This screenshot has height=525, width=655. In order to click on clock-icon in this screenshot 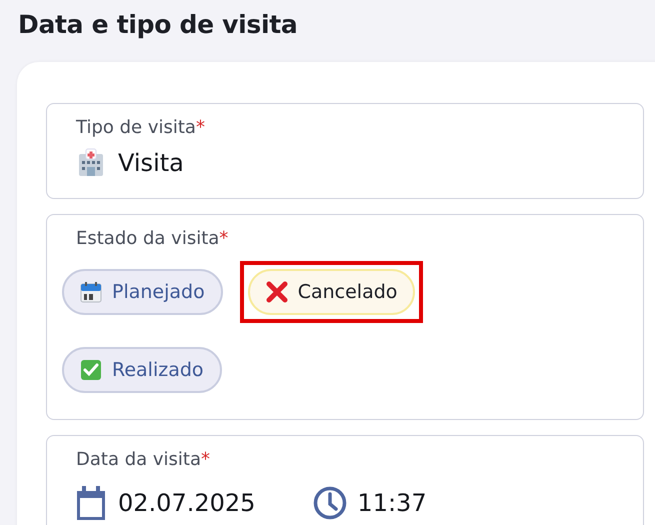, I will do `click(330, 503)`.